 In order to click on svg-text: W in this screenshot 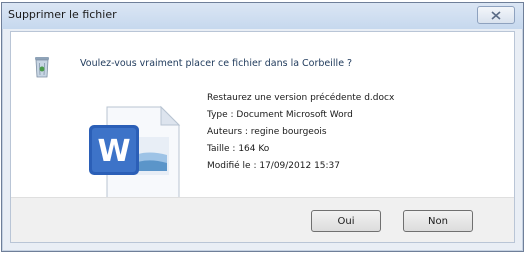, I will do `click(113, 151)`.